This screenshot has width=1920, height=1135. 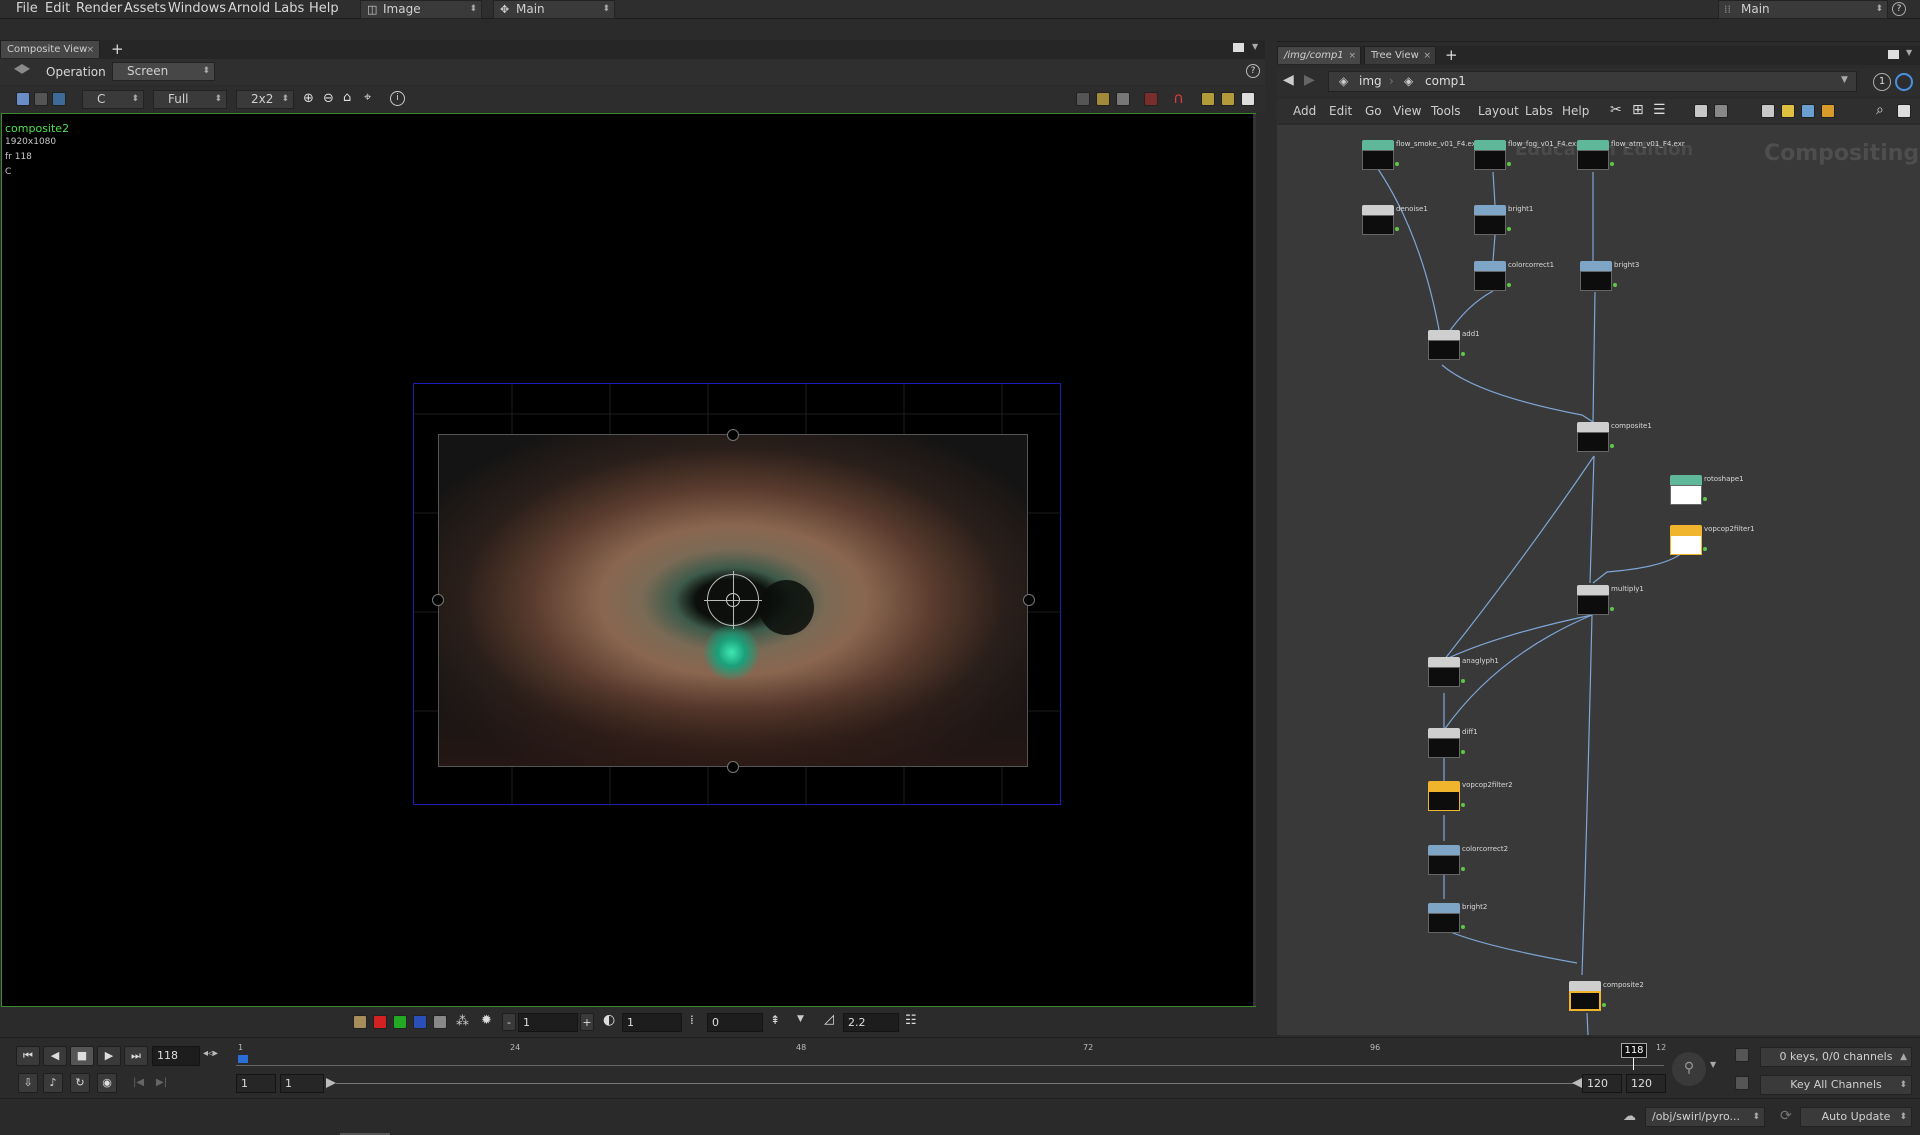 I want to click on list-icon: ☰, so click(x=1659, y=110).